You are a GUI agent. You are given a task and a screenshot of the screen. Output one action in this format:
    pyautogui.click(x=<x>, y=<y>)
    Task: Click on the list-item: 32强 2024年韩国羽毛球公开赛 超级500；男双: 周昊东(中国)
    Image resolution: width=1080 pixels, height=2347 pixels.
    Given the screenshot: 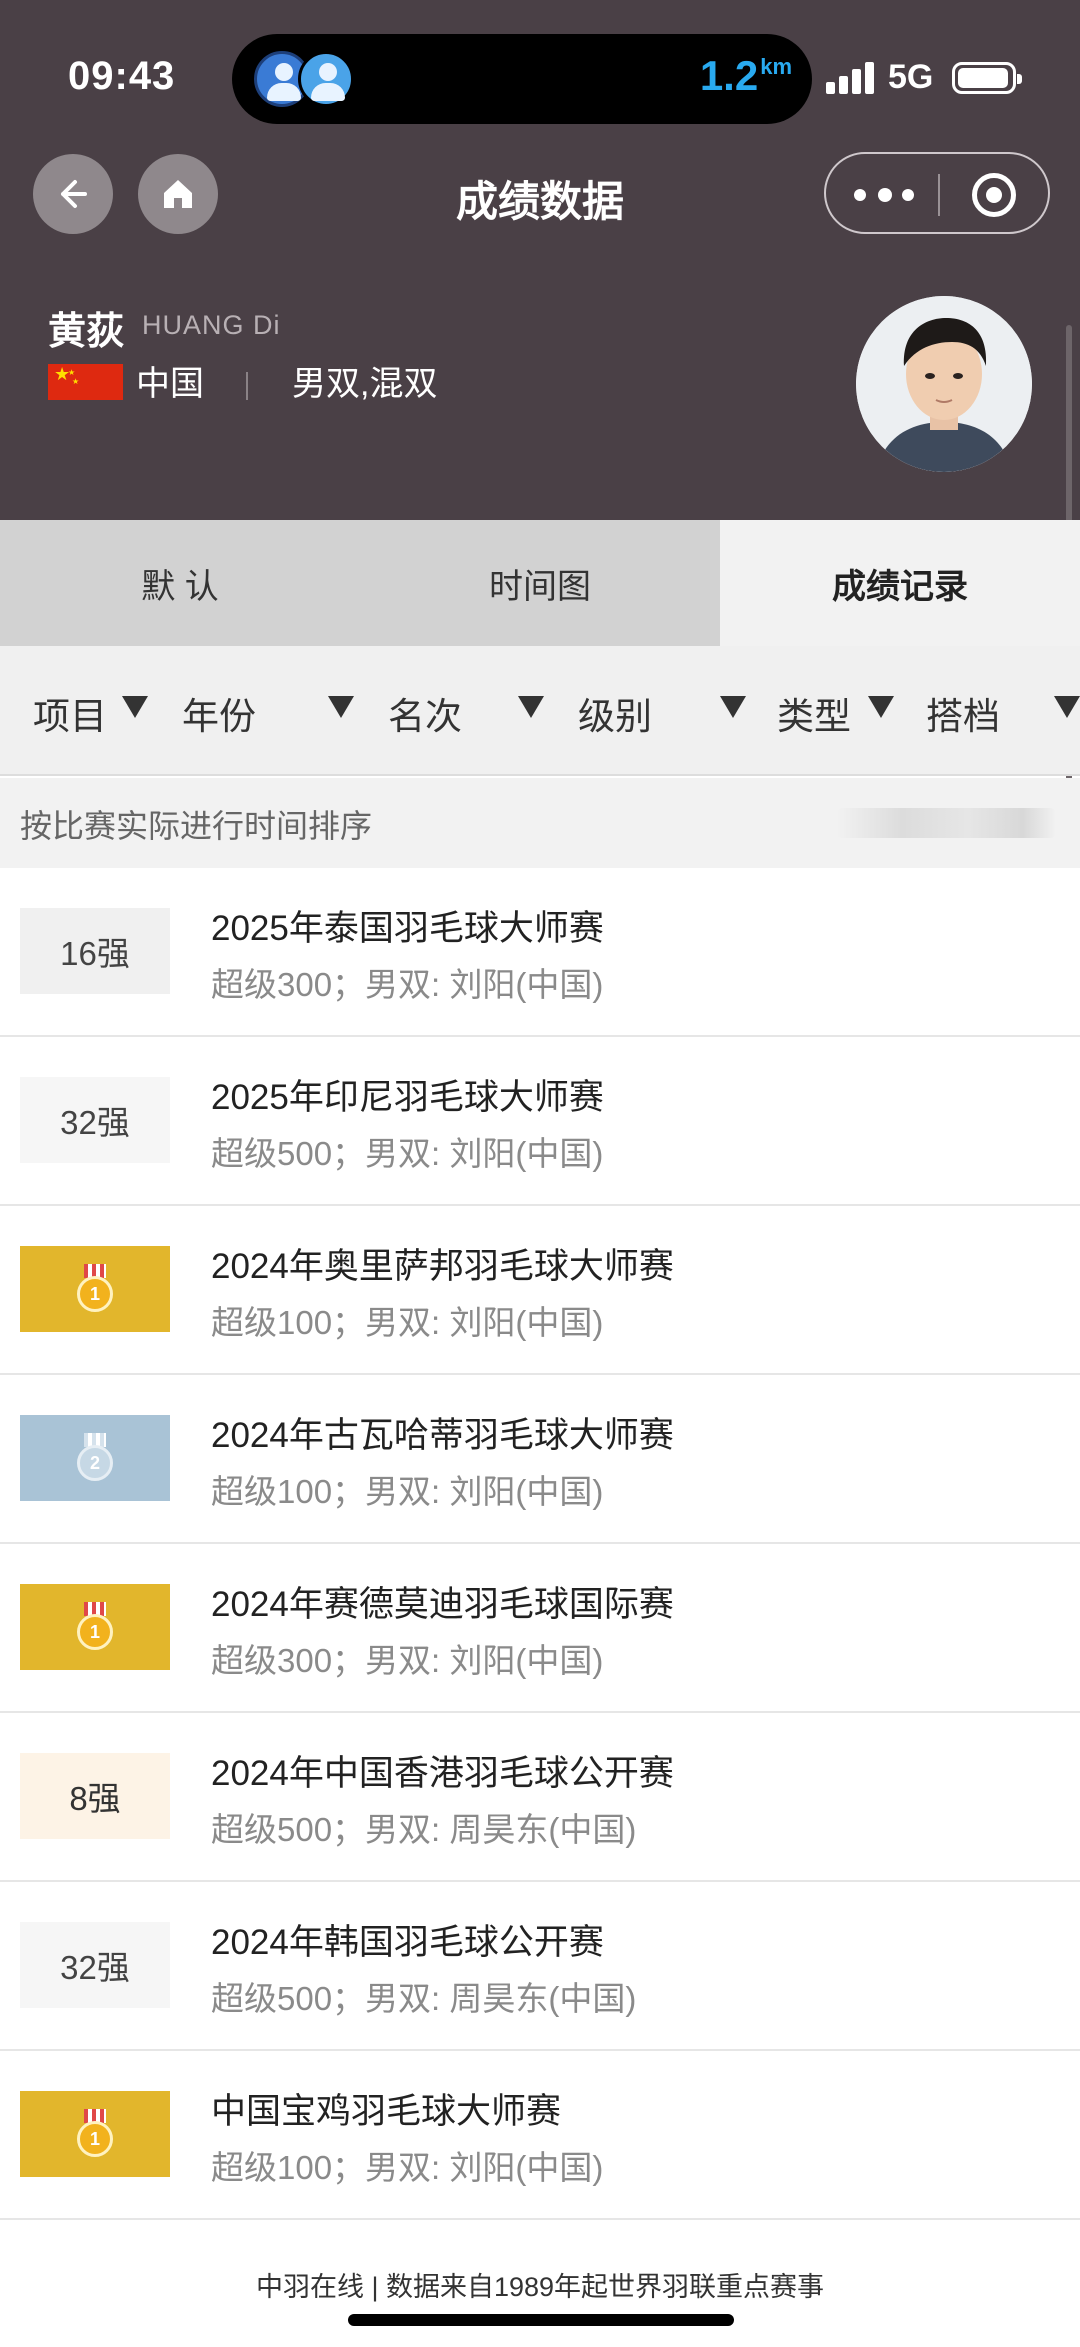 What is the action you would take?
    pyautogui.click(x=540, y=1966)
    